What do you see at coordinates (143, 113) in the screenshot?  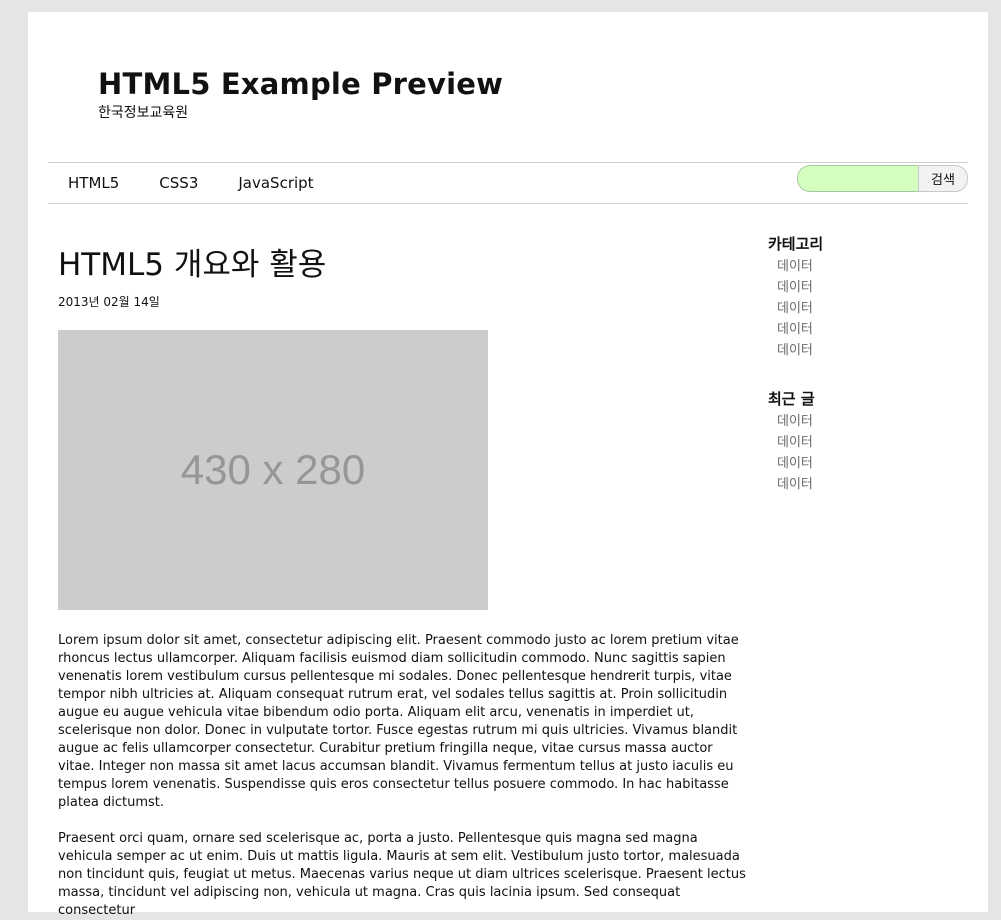 I see `site-subtitle: 한국정보교육원` at bounding box center [143, 113].